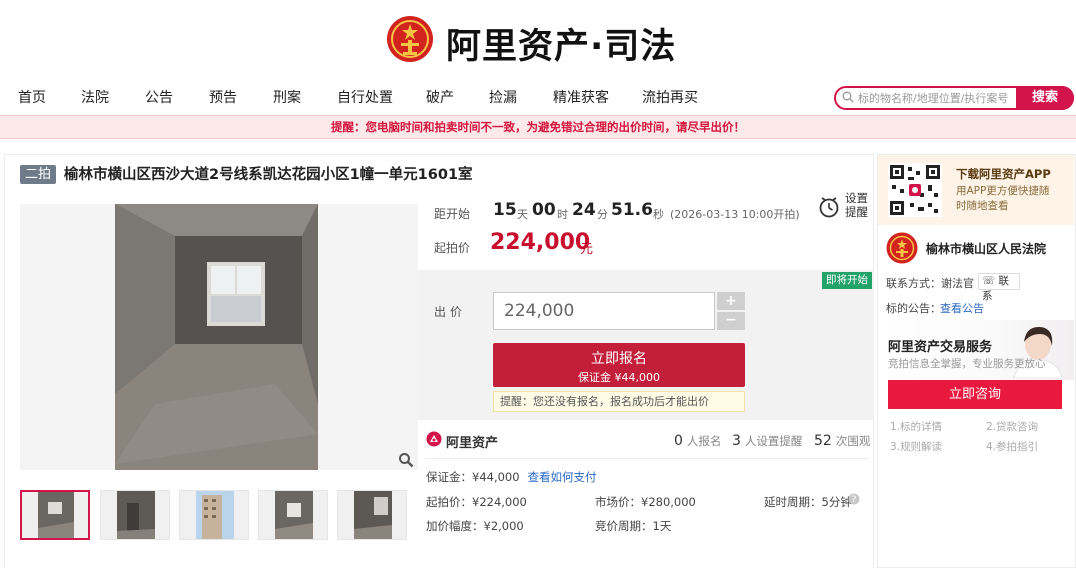 The image size is (1076, 568). Describe the element at coordinates (975, 394) in the screenshot. I see `consult-now-button: 立即咨询` at that location.